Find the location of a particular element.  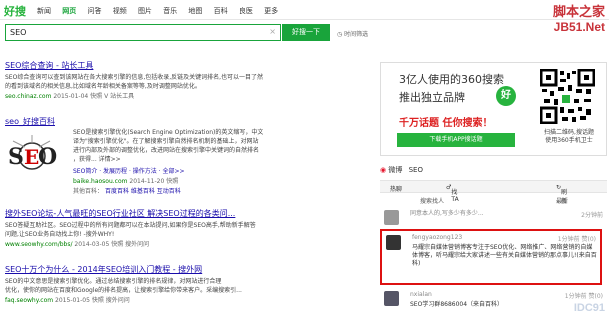

weibo-post: 同意本人的,写多少有多少... 2分钟前 is located at coordinates (493, 217).